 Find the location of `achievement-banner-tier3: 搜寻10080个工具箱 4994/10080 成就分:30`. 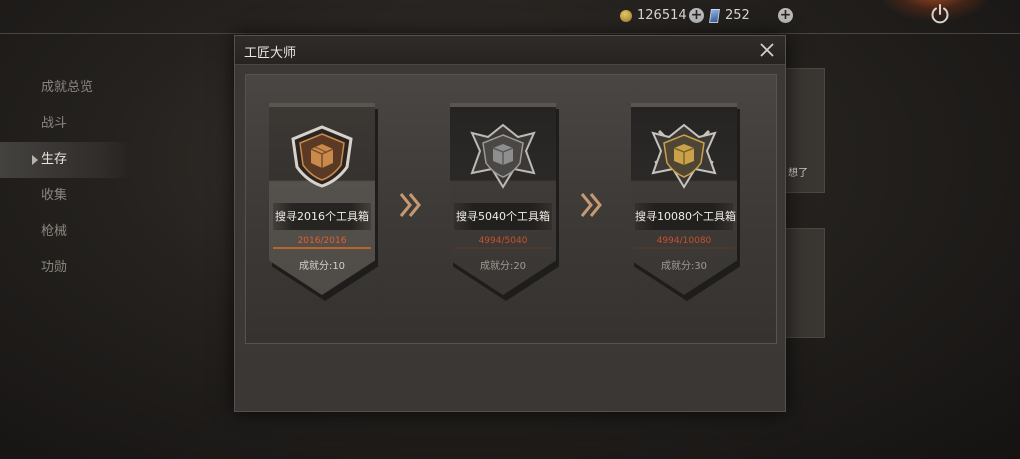

achievement-banner-tier3: 搜寻10080个工具箱 4994/10080 成就分:30 is located at coordinates (685, 203).